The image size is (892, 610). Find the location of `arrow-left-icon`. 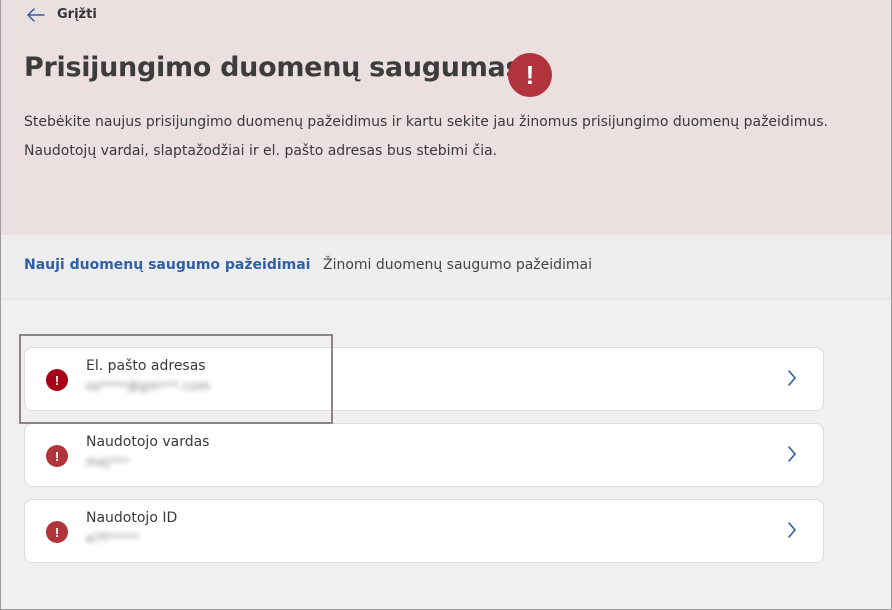

arrow-left-icon is located at coordinates (36, 14).